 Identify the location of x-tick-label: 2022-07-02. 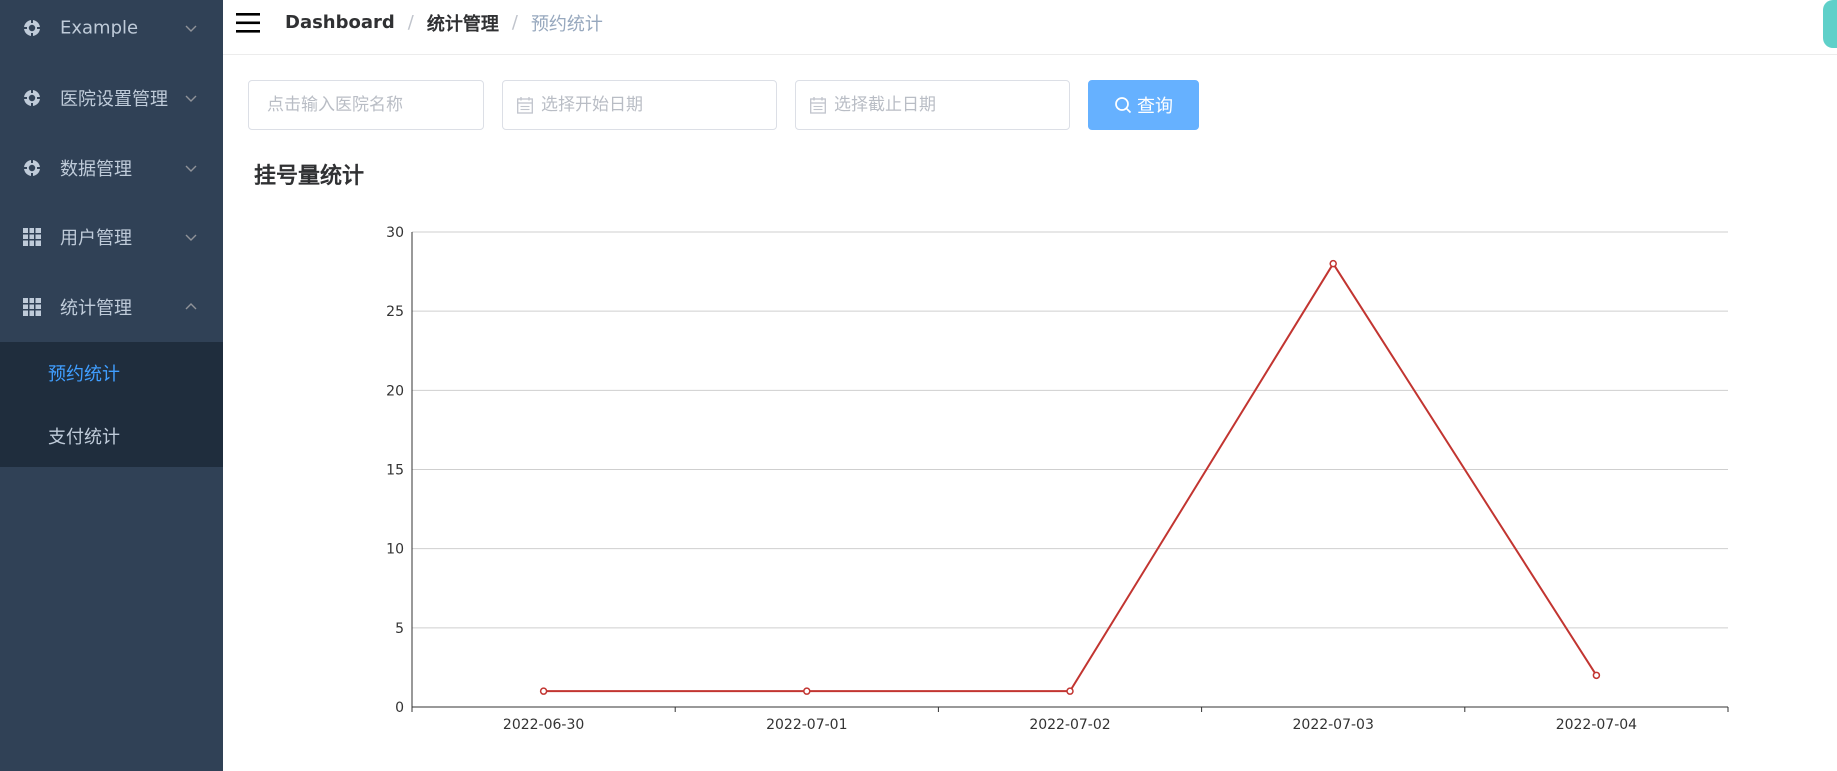
(1069, 725).